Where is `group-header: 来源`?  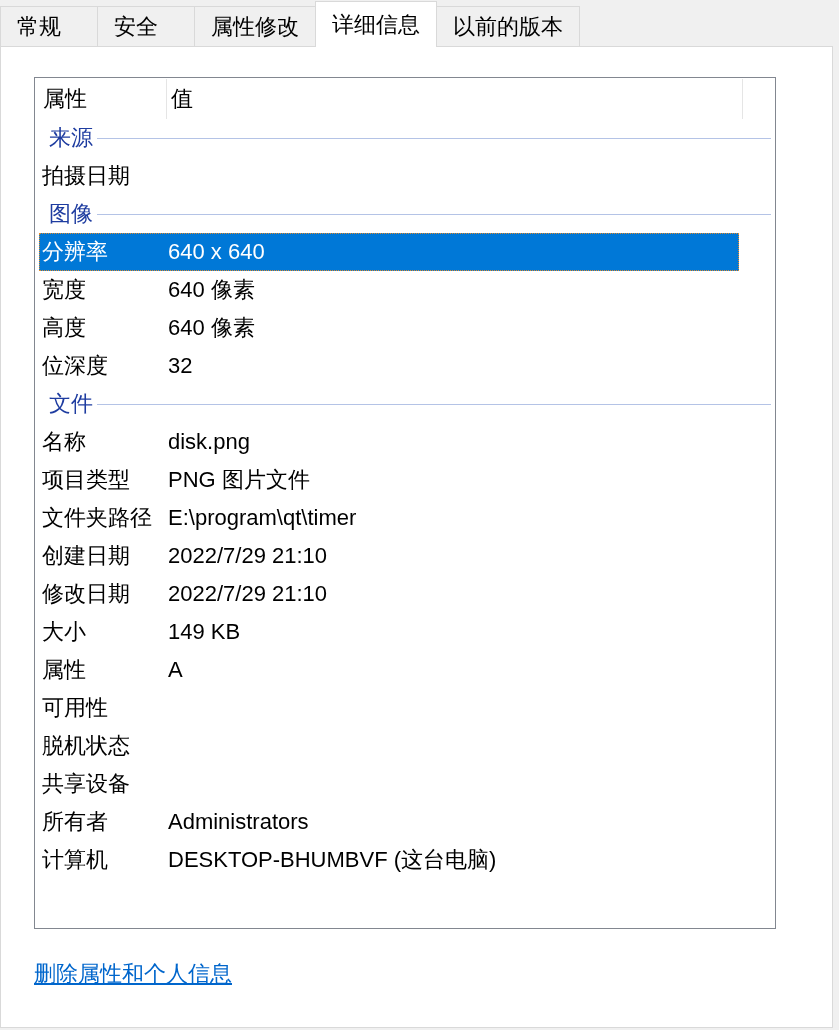
group-header: 来源 is located at coordinates (71, 138).